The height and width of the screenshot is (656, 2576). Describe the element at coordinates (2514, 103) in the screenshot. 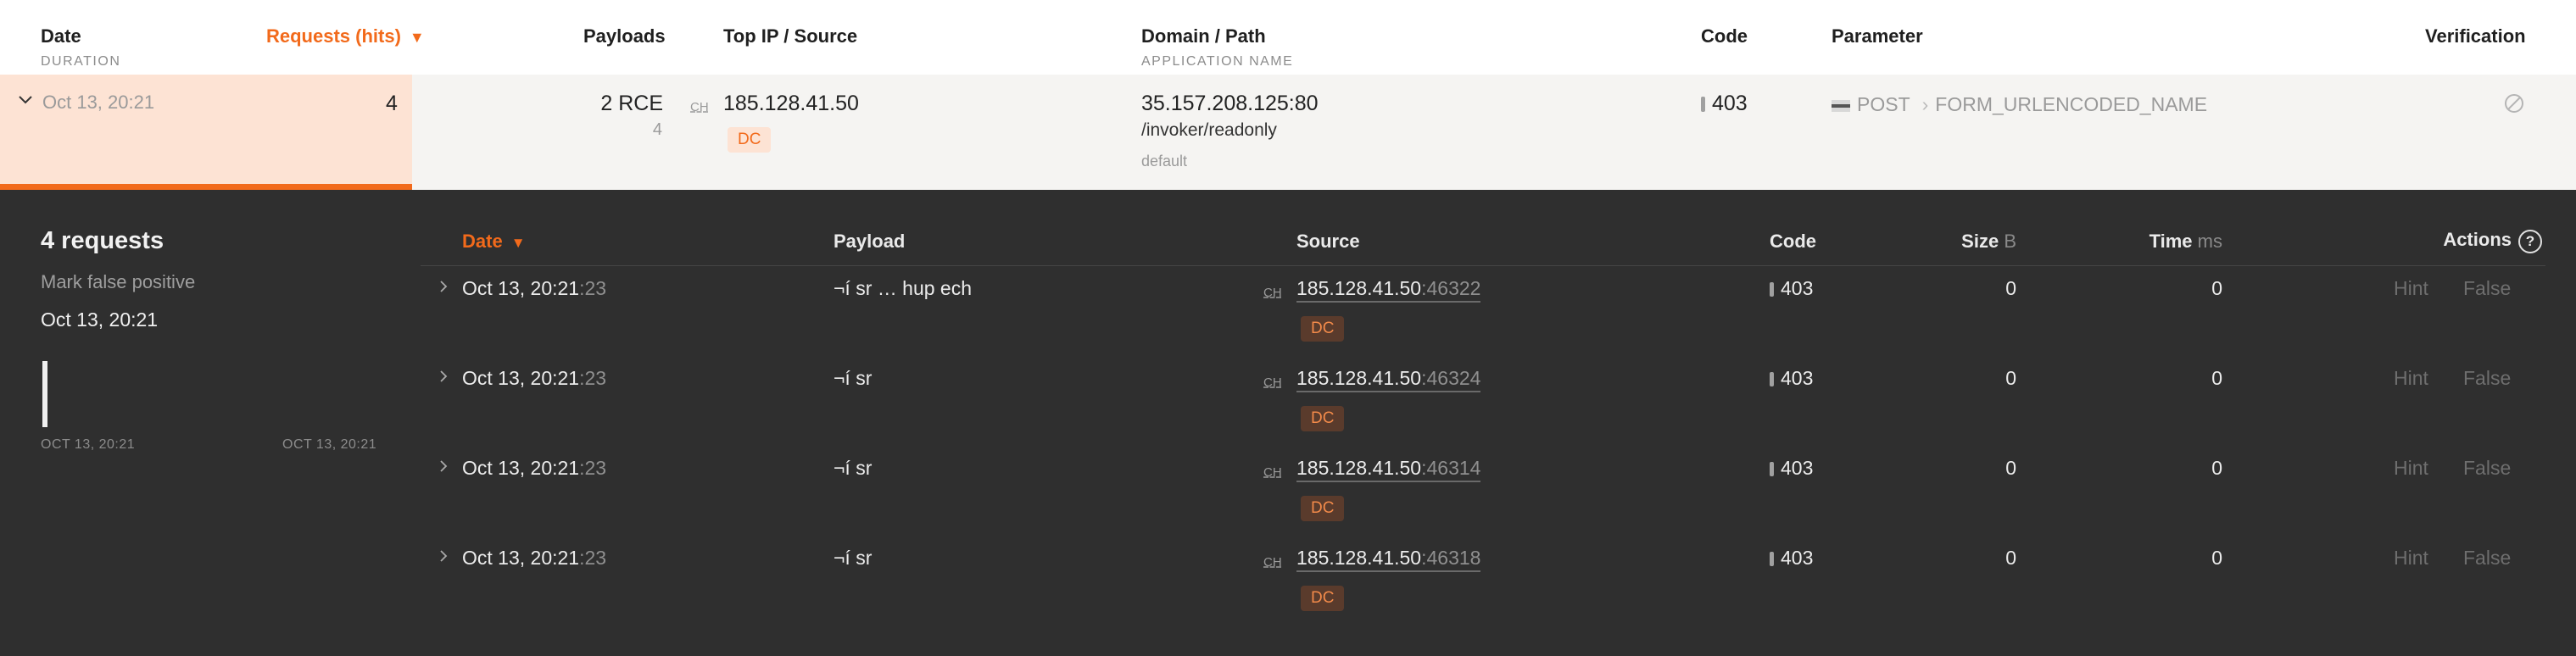

I see `verification-disabled-icon` at that location.